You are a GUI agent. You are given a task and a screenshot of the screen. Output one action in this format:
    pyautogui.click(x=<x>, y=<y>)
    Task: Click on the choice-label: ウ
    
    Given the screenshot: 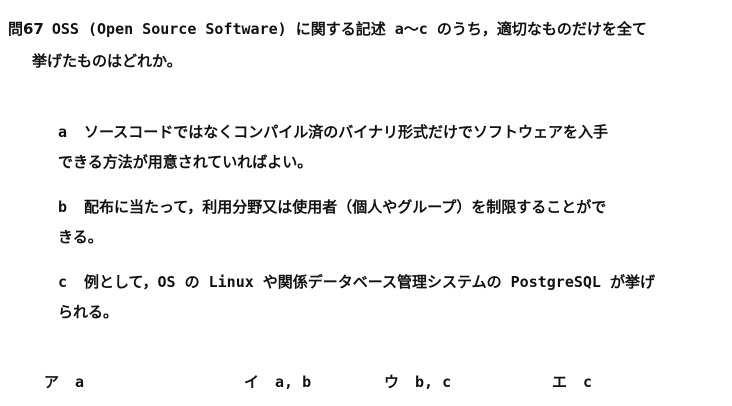 What is the action you would take?
    pyautogui.click(x=392, y=382)
    